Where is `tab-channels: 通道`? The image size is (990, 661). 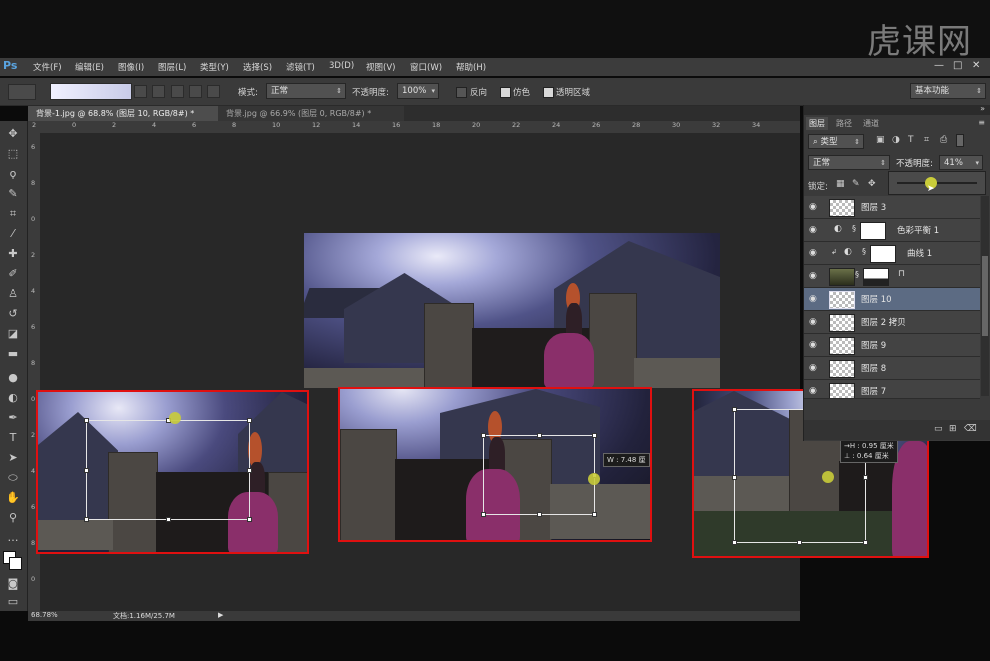 tab-channels: 通道 is located at coordinates (871, 123).